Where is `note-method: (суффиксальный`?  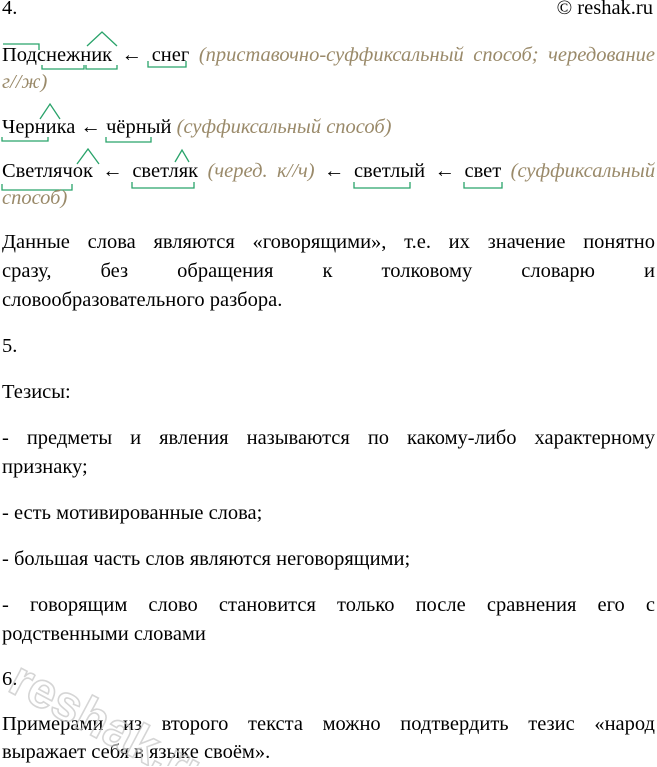
note-method: (суффиксальный is located at coordinates (583, 171).